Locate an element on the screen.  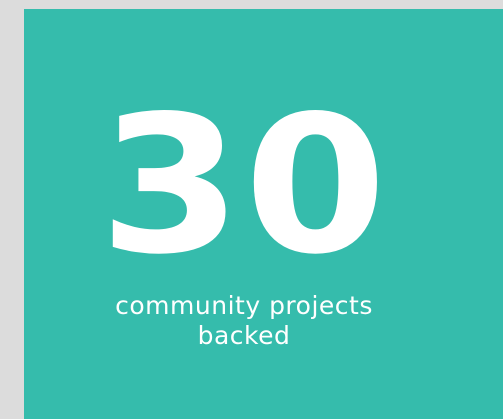
stat-label-line-1: community projects is located at coordinates (244, 305).